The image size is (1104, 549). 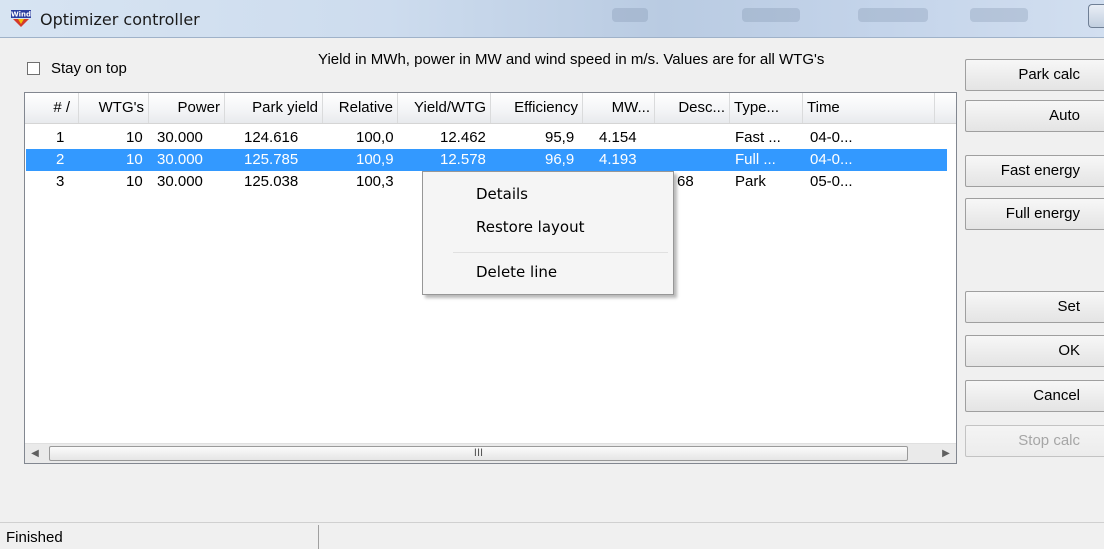 What do you see at coordinates (114, 108) in the screenshot?
I see `column-header-wtgs: WTG's` at bounding box center [114, 108].